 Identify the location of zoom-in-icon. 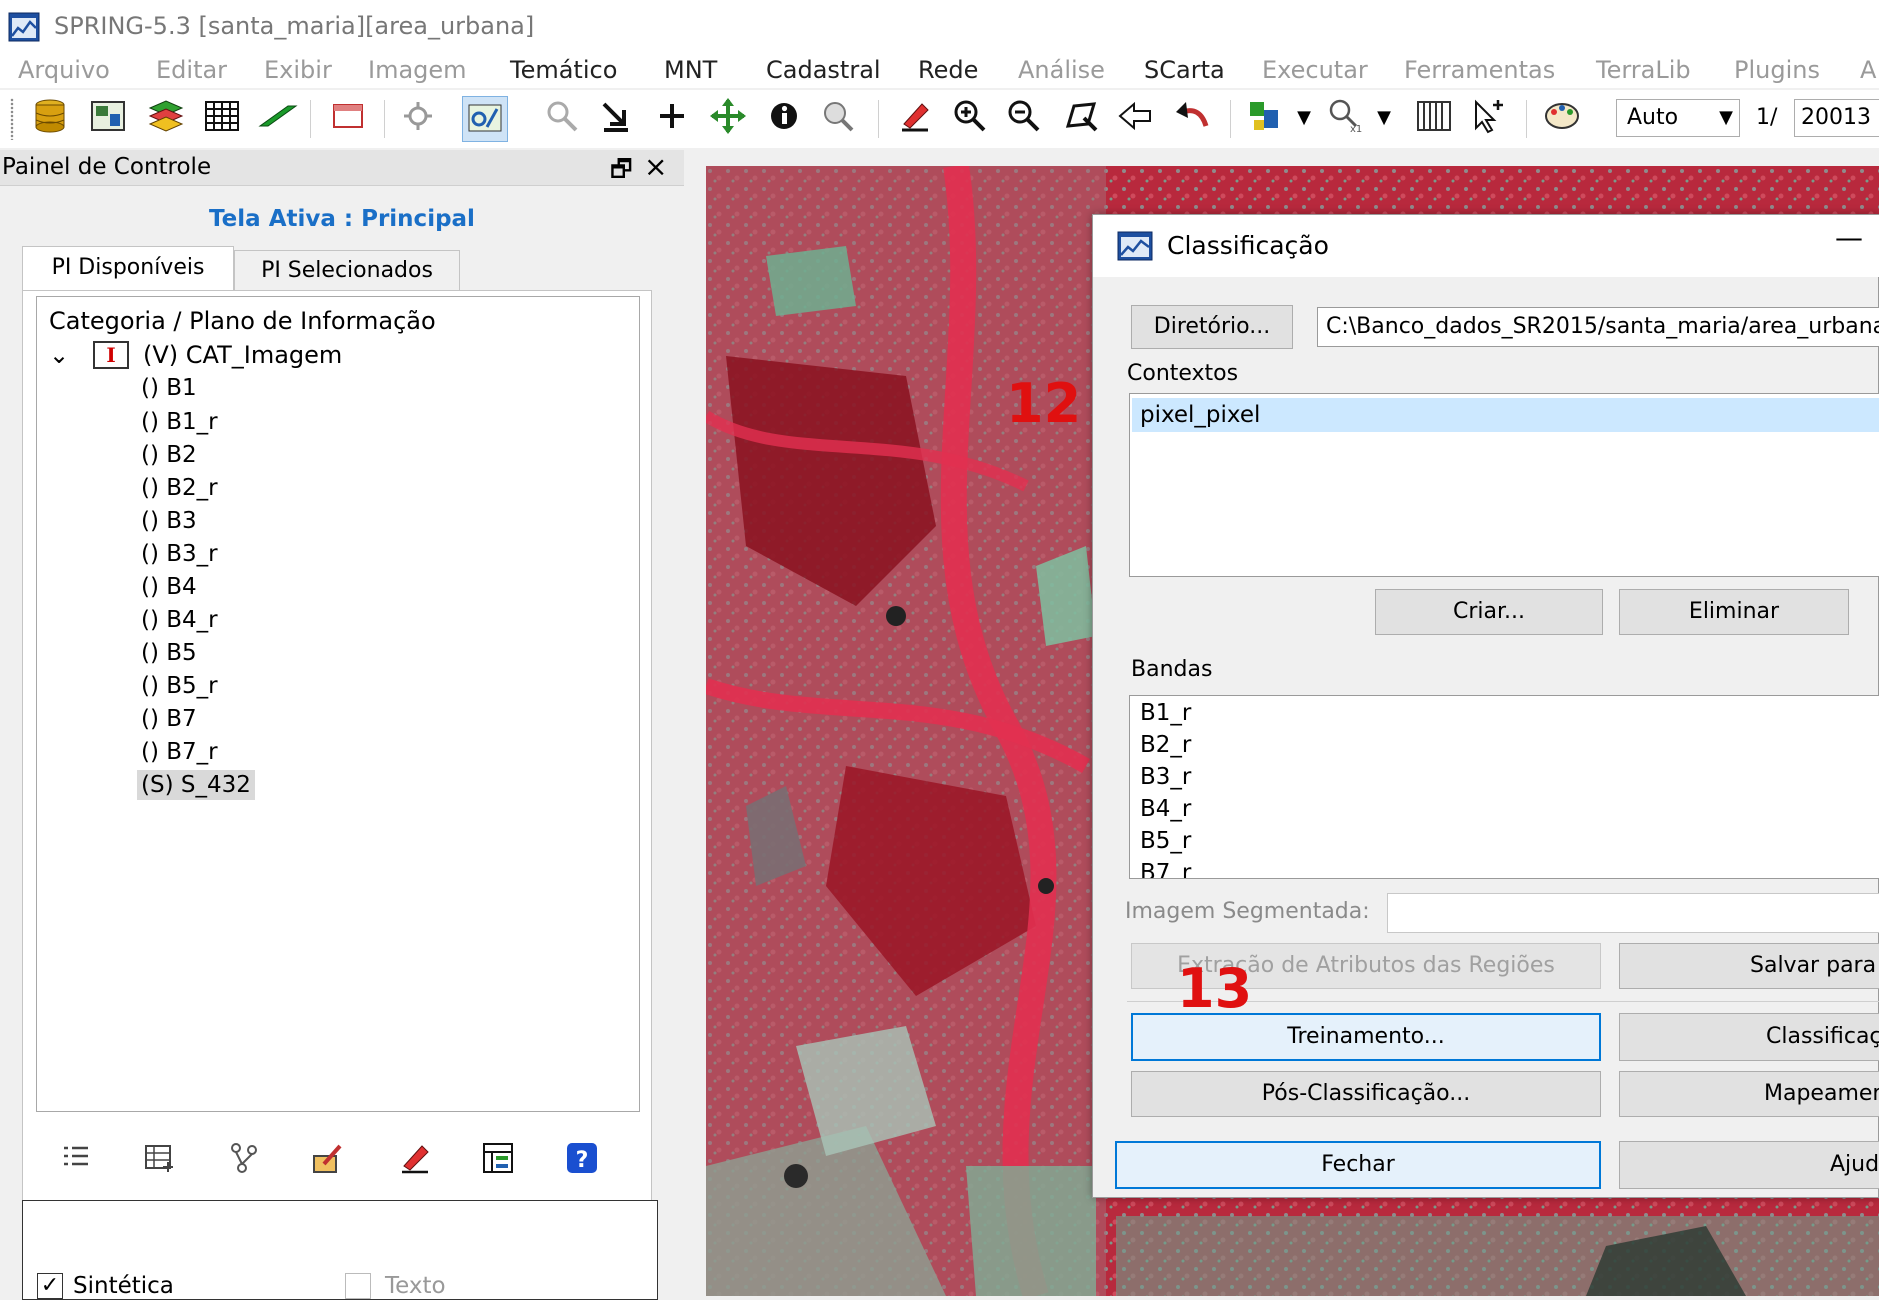
(970, 118).